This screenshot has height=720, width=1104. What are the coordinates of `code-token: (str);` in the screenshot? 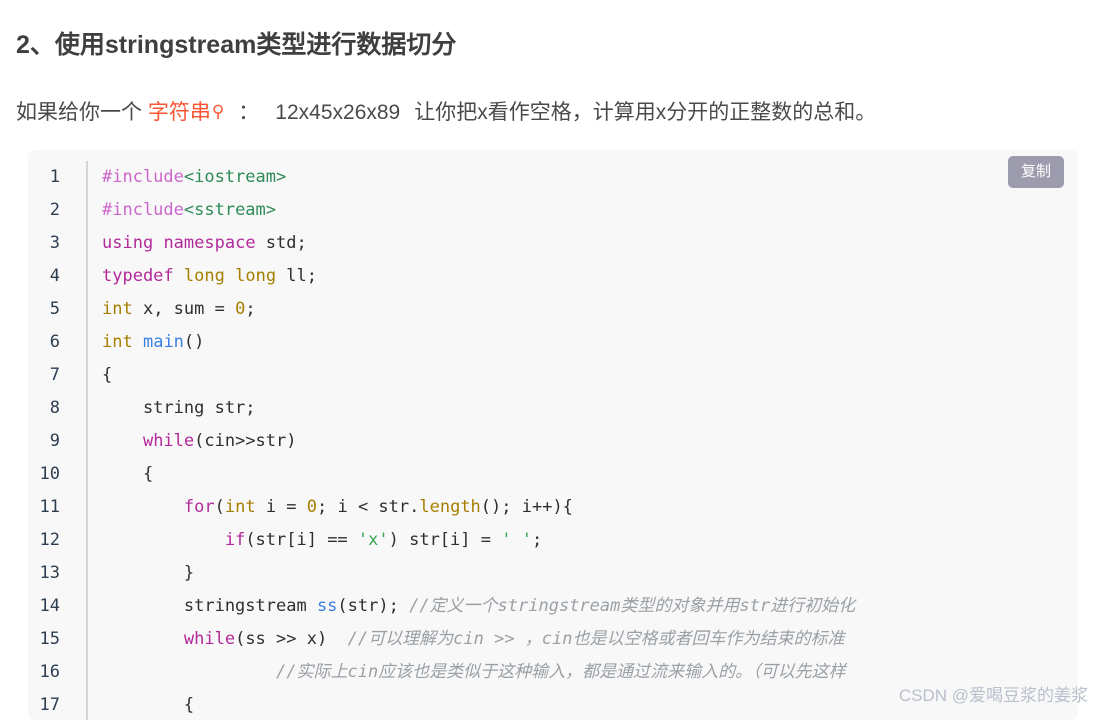 It's located at (373, 606).